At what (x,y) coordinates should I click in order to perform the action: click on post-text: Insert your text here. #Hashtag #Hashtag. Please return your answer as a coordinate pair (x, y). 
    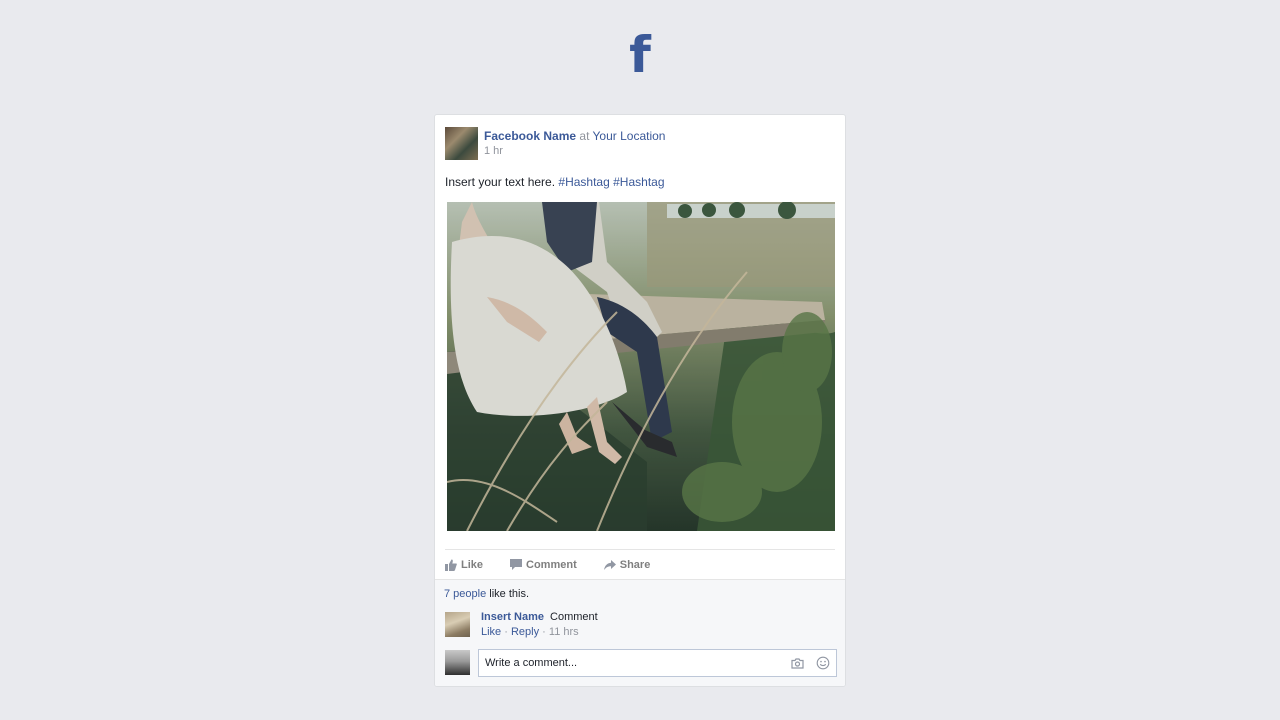
    Looking at the image, I should click on (555, 182).